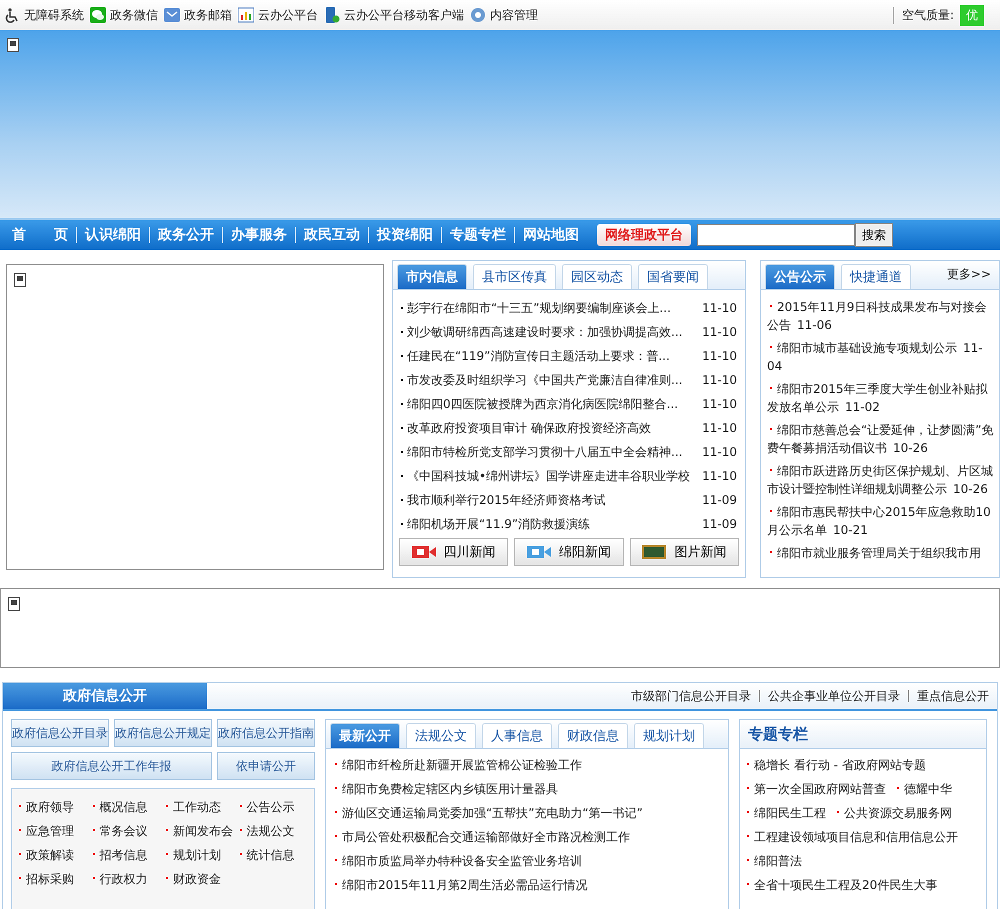 This screenshot has width=1000, height=909. What do you see at coordinates (365, 735) in the screenshot?
I see `tab: 最新公开` at bounding box center [365, 735].